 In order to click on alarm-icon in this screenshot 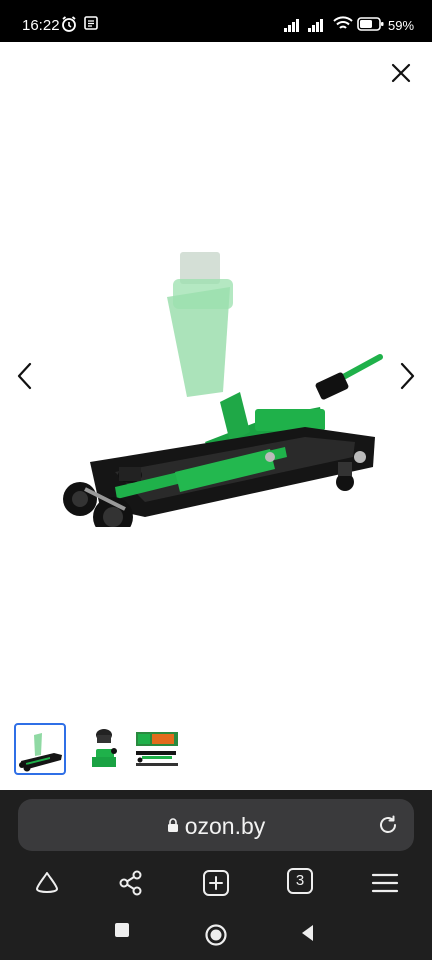, I will do `click(69, 24)`.